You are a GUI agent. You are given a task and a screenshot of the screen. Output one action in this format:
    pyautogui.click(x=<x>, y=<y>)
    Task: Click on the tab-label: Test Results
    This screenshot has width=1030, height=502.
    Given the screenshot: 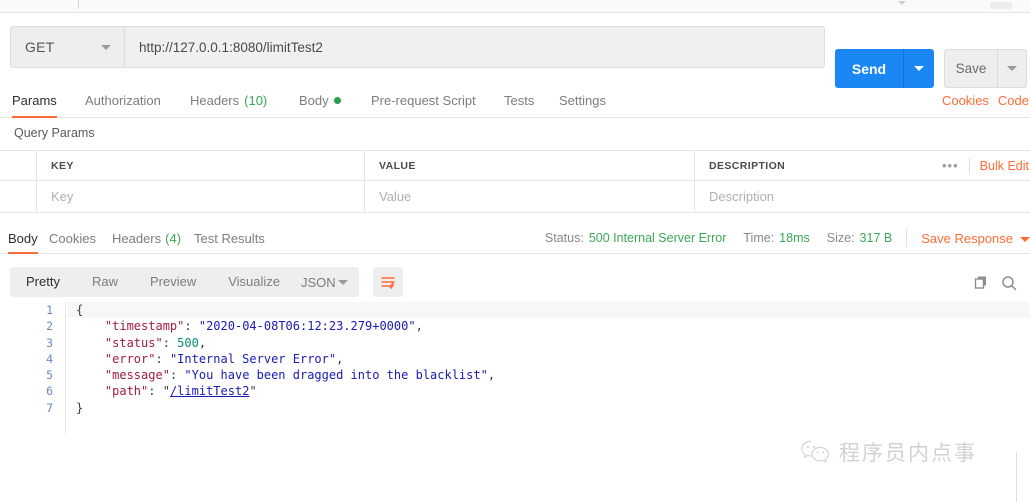 What is the action you would take?
    pyautogui.click(x=229, y=238)
    